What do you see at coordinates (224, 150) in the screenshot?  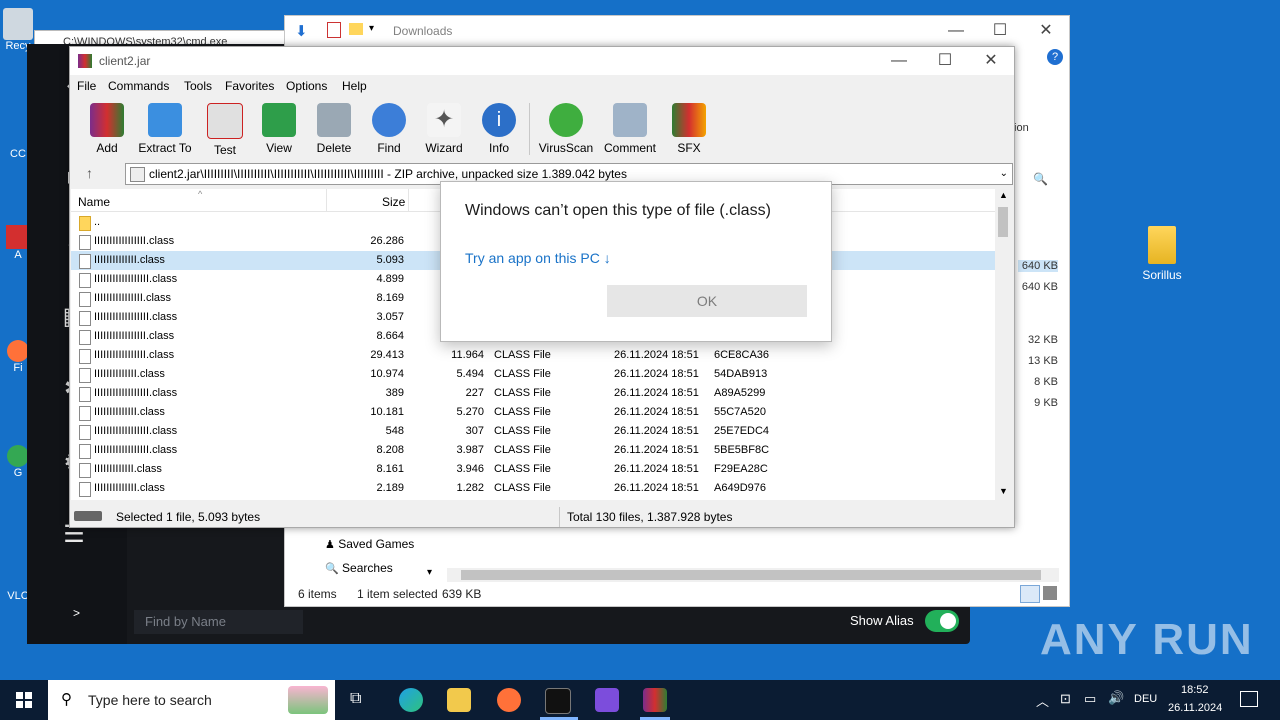 I see `toolbar-label: Test` at bounding box center [224, 150].